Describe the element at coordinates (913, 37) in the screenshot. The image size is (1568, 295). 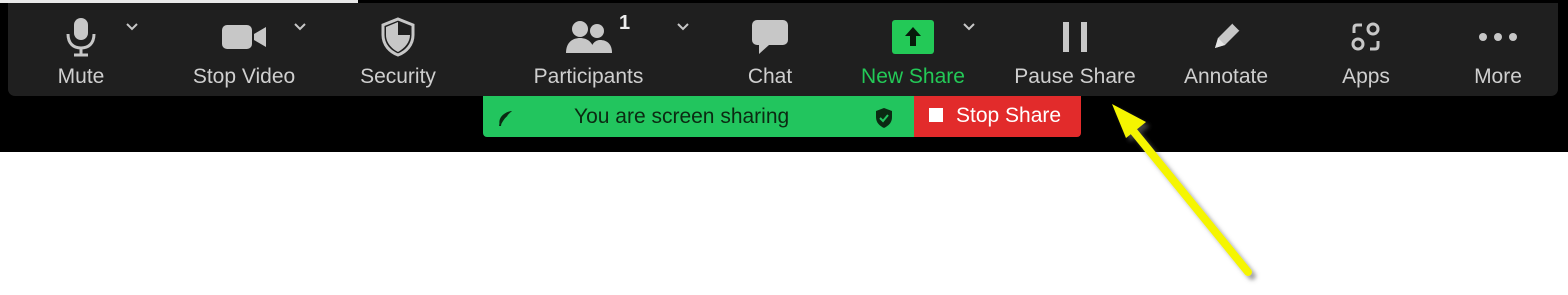
I see `share-up-arrow-icon` at that location.